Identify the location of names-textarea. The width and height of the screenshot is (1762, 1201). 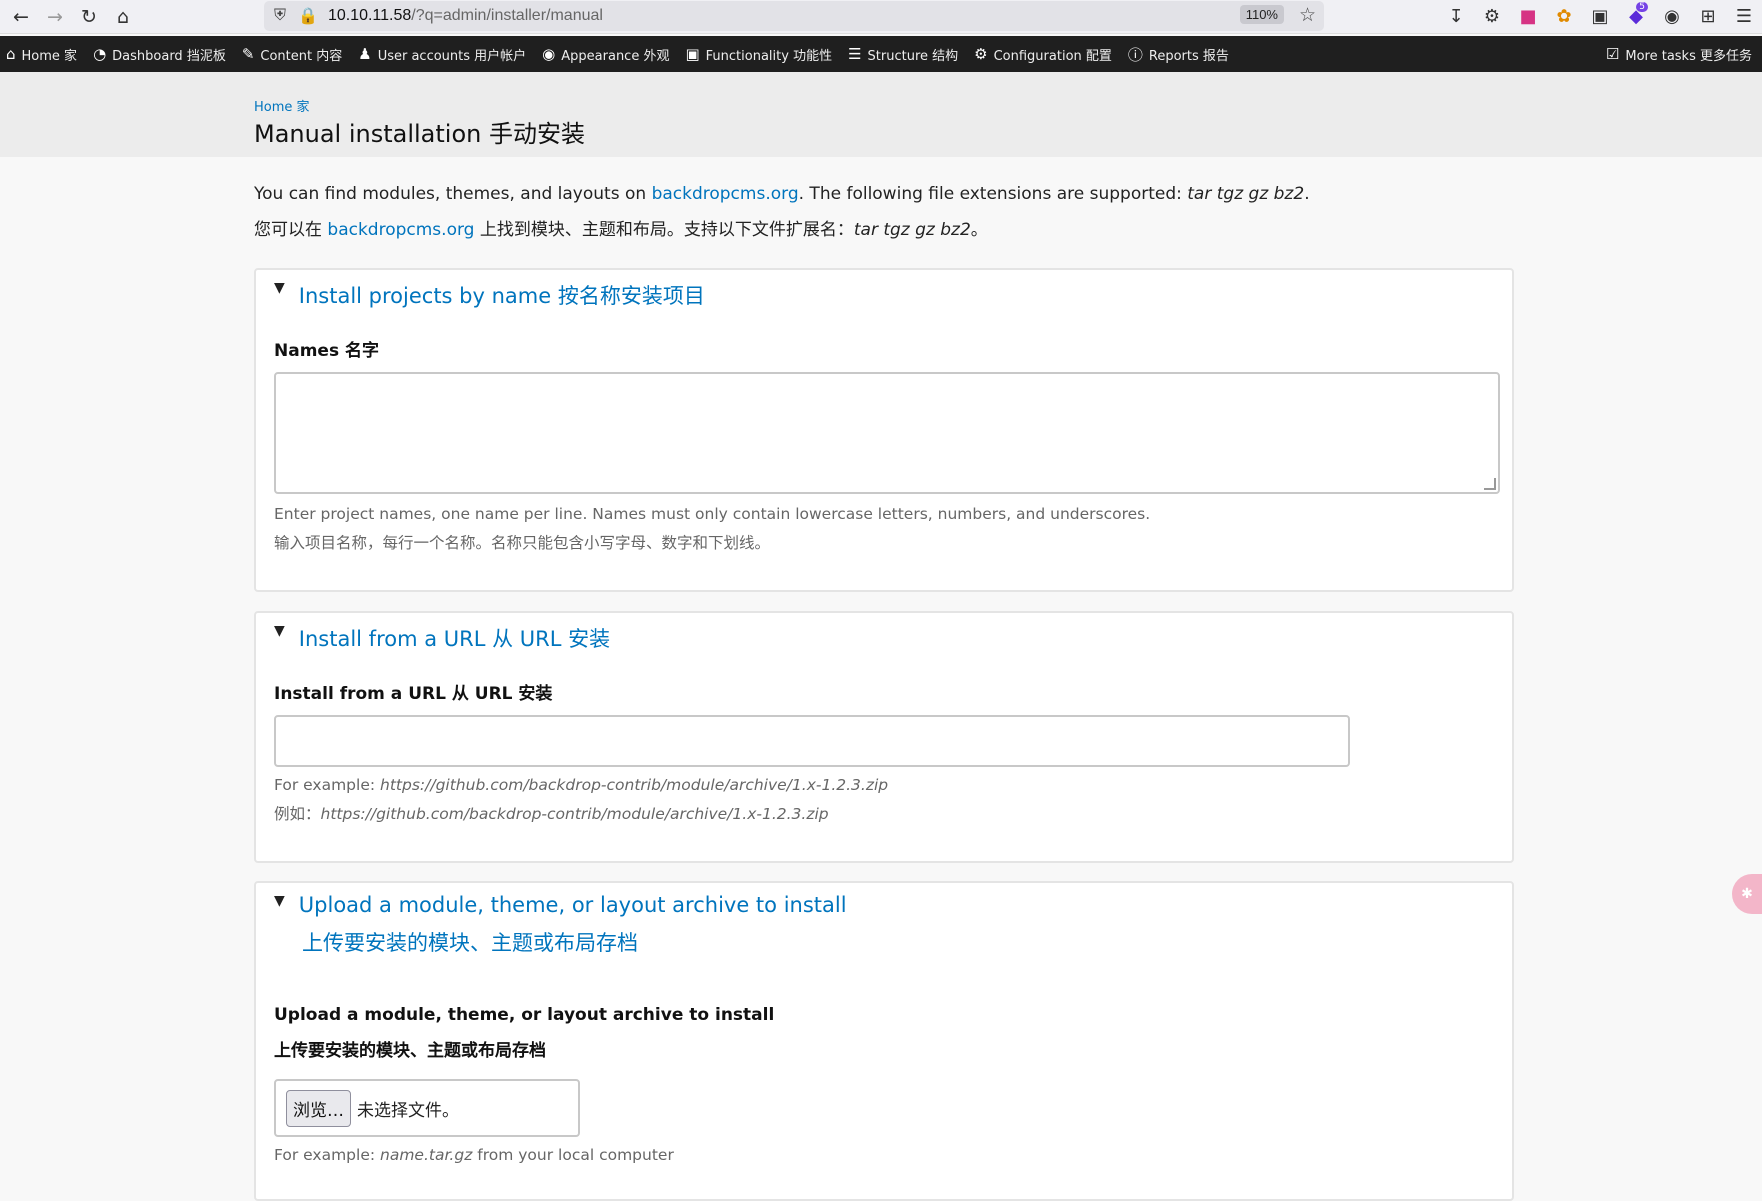
(887, 433).